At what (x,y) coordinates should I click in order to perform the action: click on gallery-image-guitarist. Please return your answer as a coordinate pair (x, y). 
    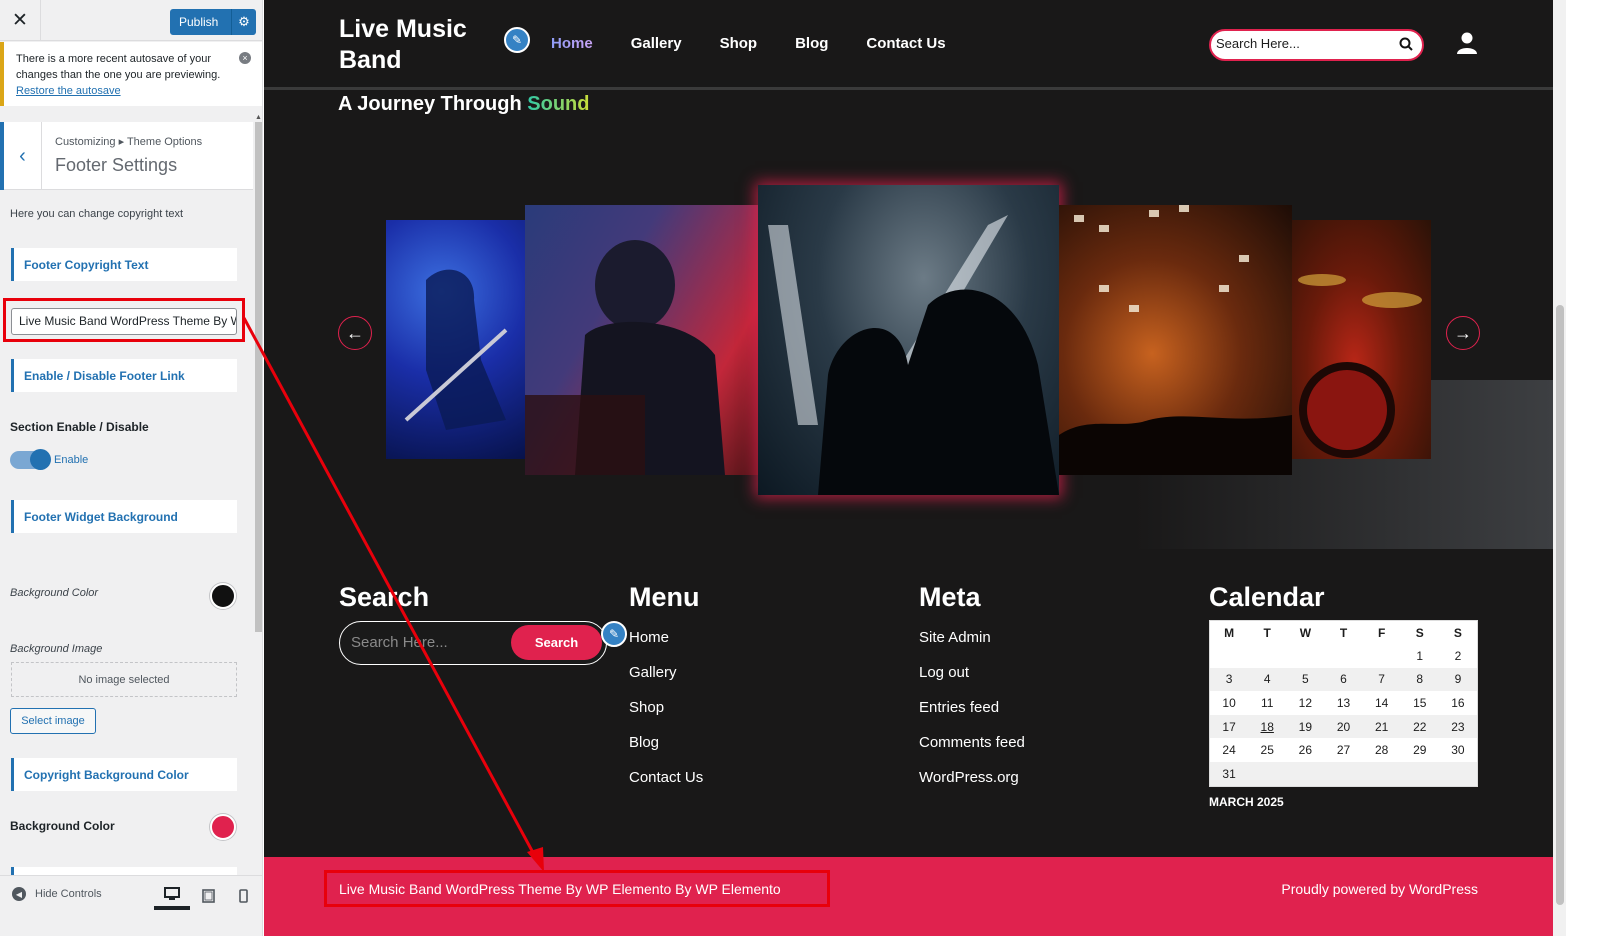
    Looking at the image, I should click on (455, 339).